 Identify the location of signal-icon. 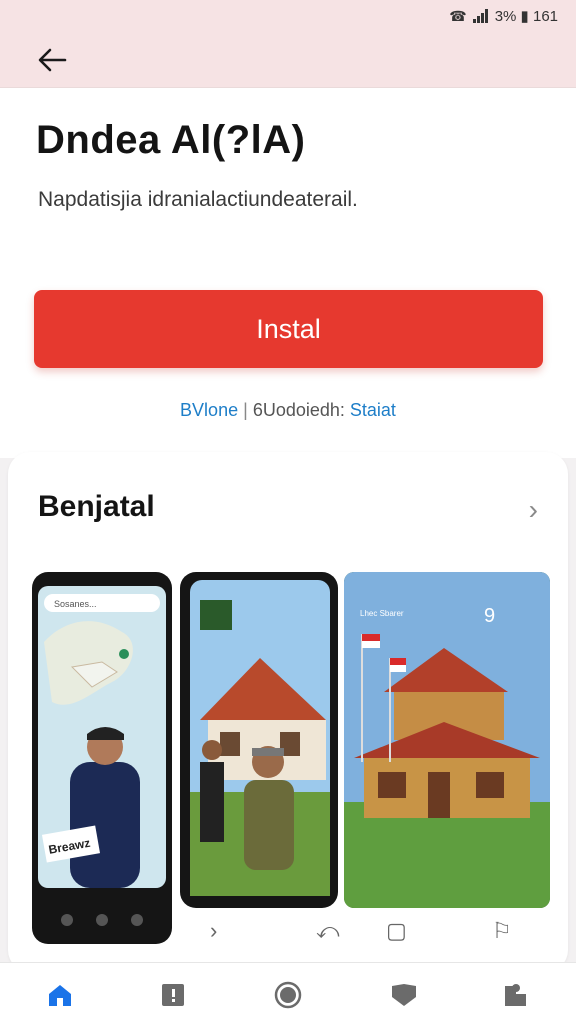
(480, 16).